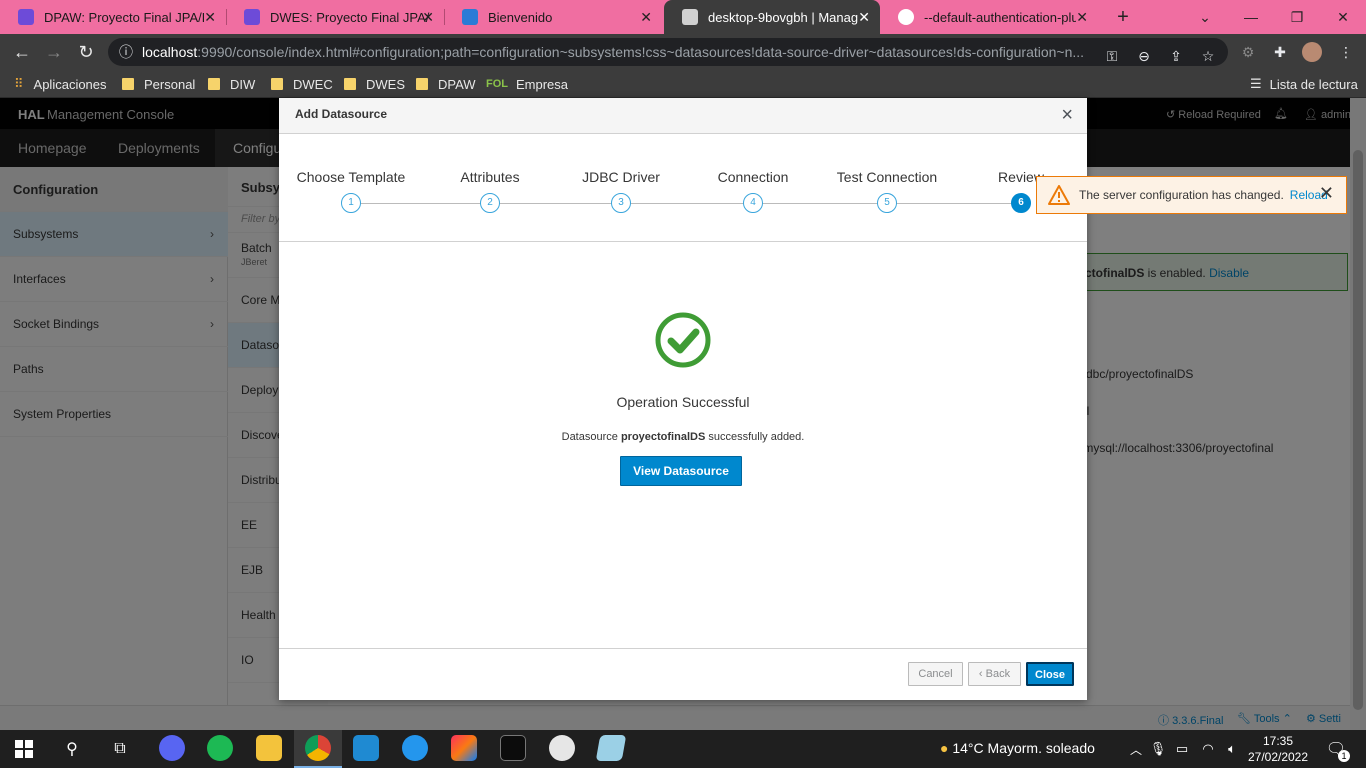 Image resolution: width=1366 pixels, height=768 pixels. I want to click on docker-icon, so click(415, 748).